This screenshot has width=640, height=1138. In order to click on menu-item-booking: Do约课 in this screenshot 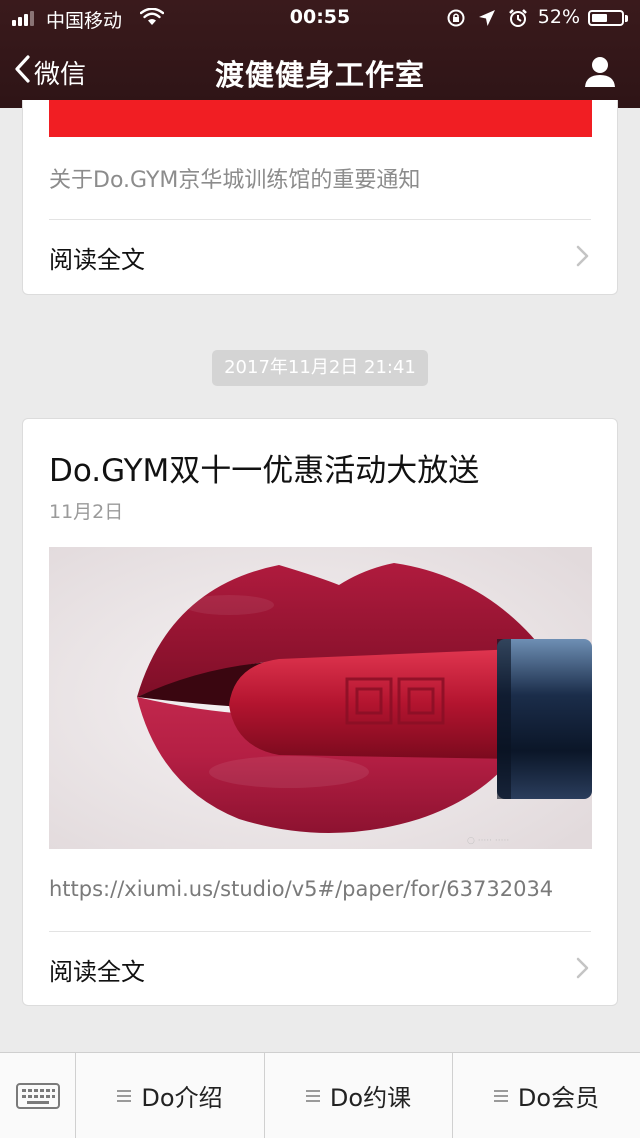, I will do `click(358, 1095)`.